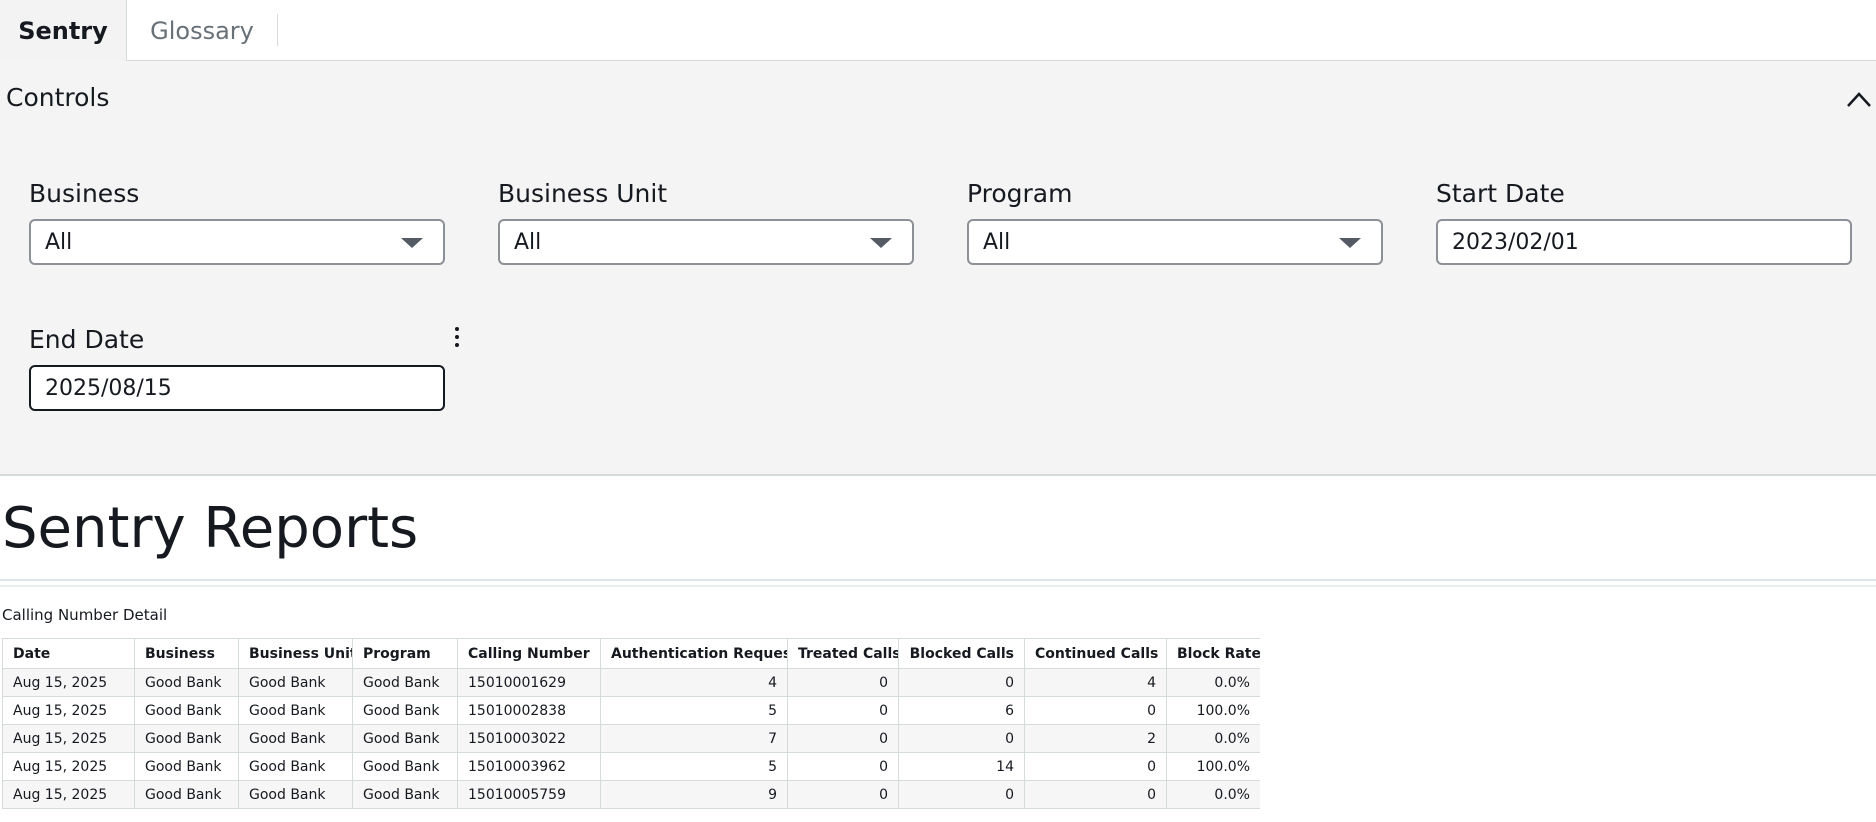 The width and height of the screenshot is (1876, 822). Describe the element at coordinates (529, 794) in the screenshot. I see `table-cell: 15010005759` at that location.